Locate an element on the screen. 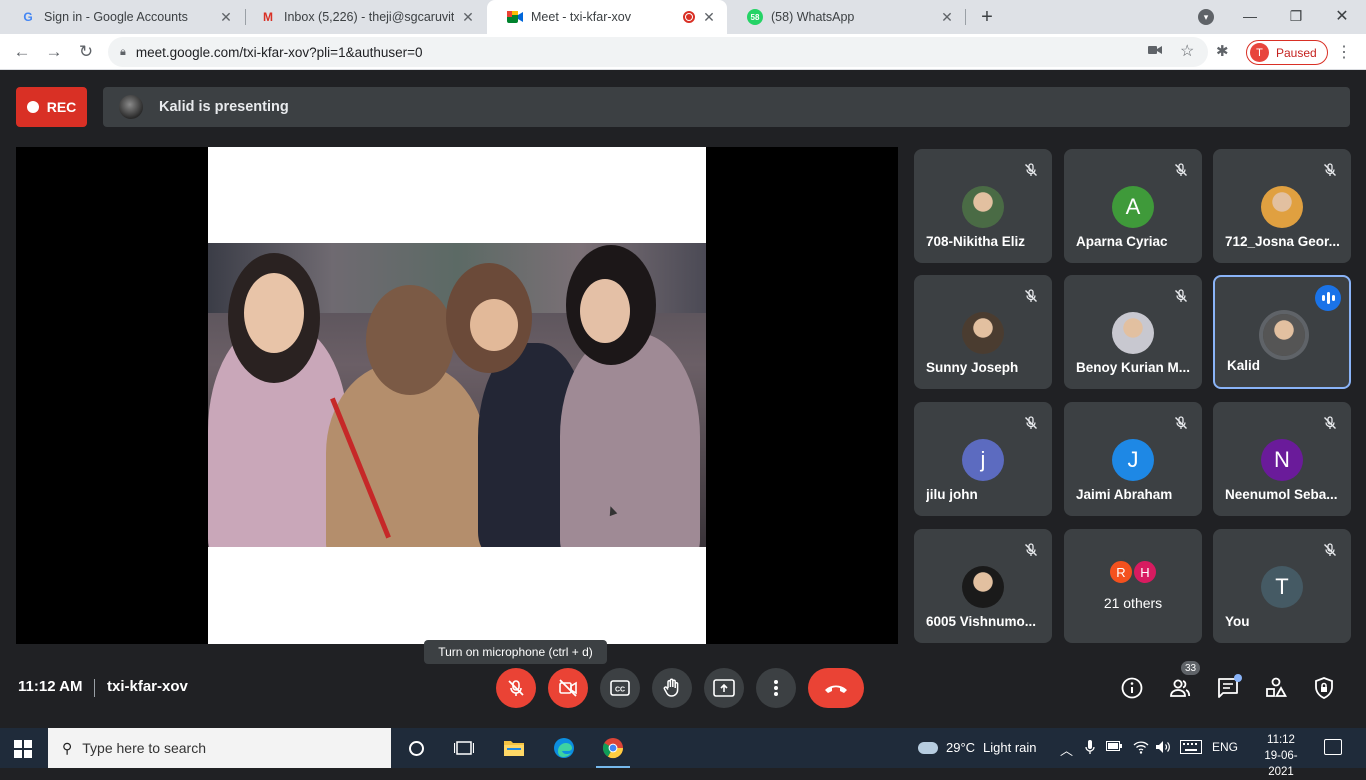 The height and width of the screenshot is (780, 1366). host-controls-button is located at coordinates (1324, 688).